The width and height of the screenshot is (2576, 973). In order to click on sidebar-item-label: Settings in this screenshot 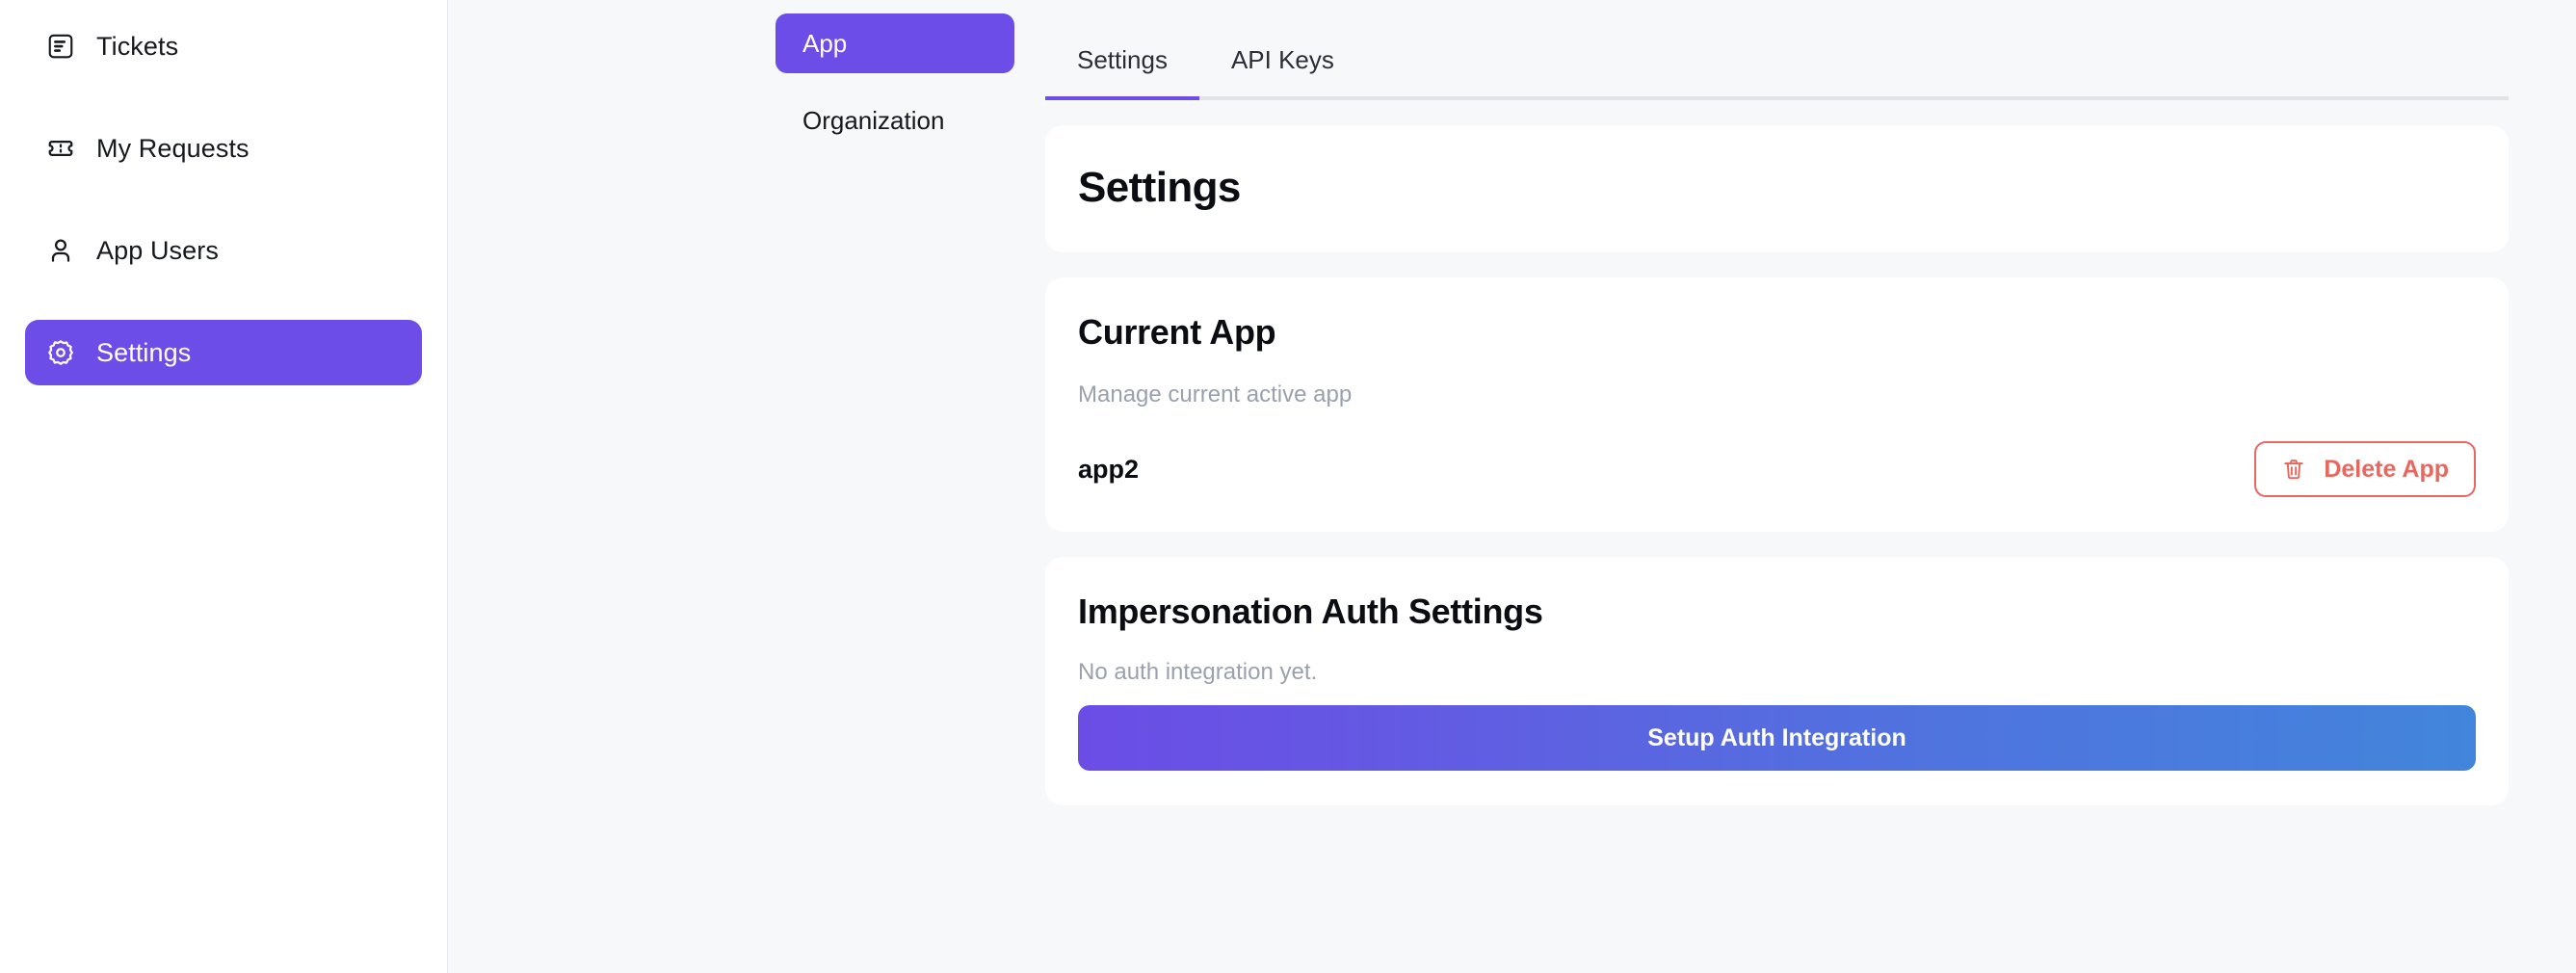, I will do `click(144, 352)`.